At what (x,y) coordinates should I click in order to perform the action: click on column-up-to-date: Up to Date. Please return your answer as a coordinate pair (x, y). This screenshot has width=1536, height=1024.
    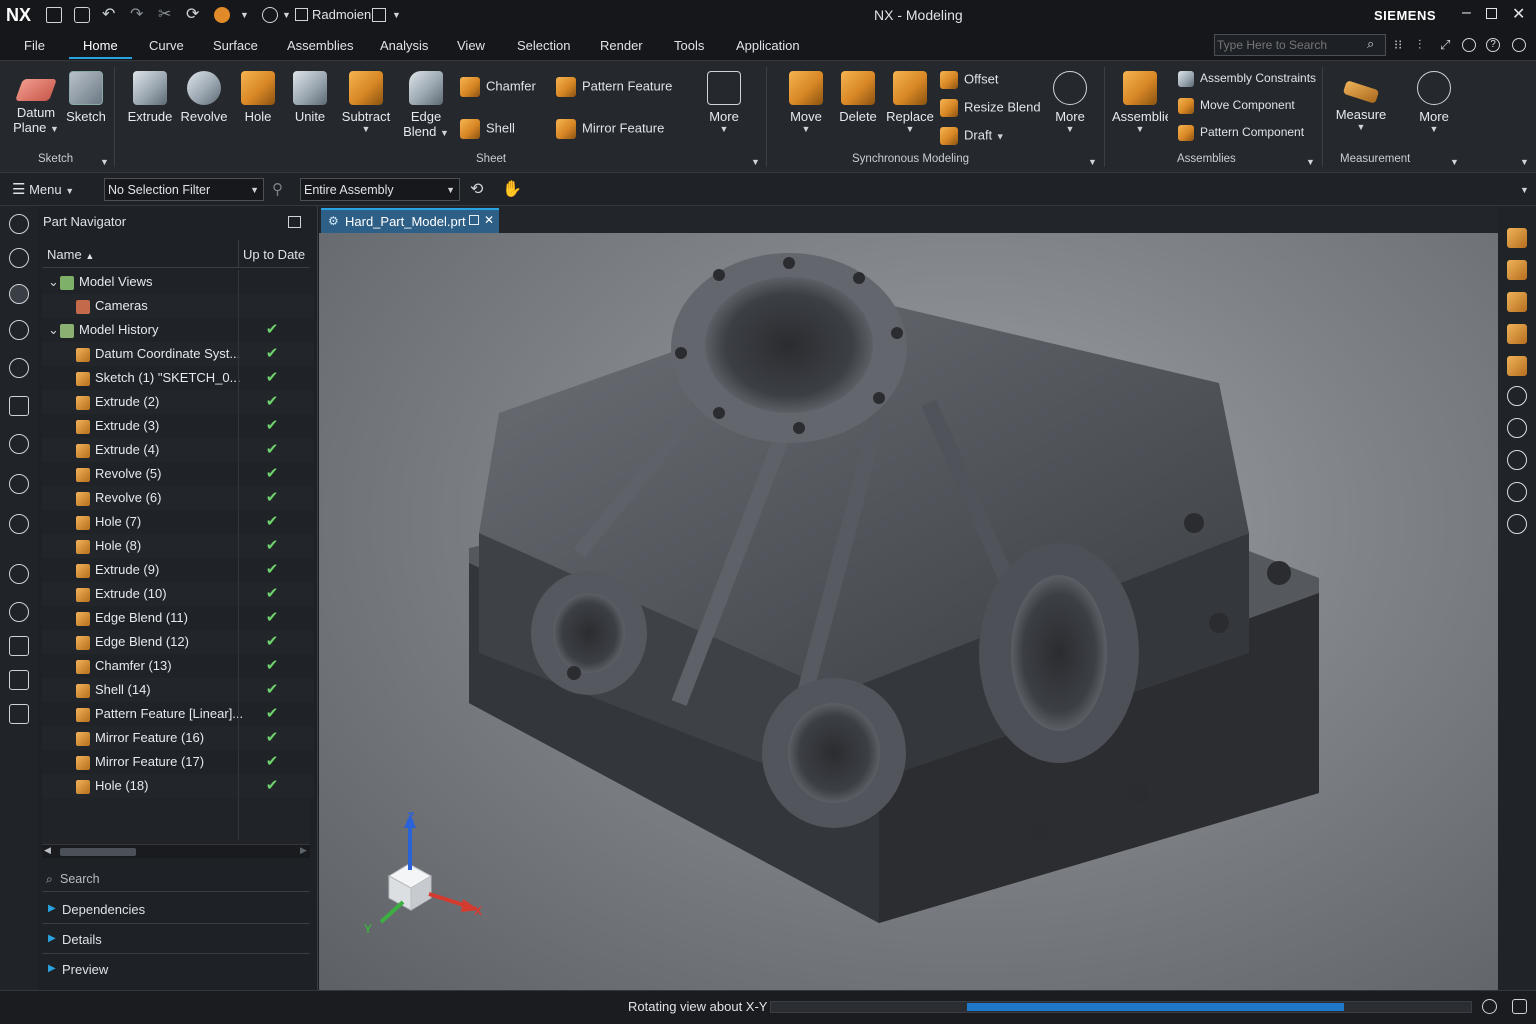
    Looking at the image, I should click on (274, 254).